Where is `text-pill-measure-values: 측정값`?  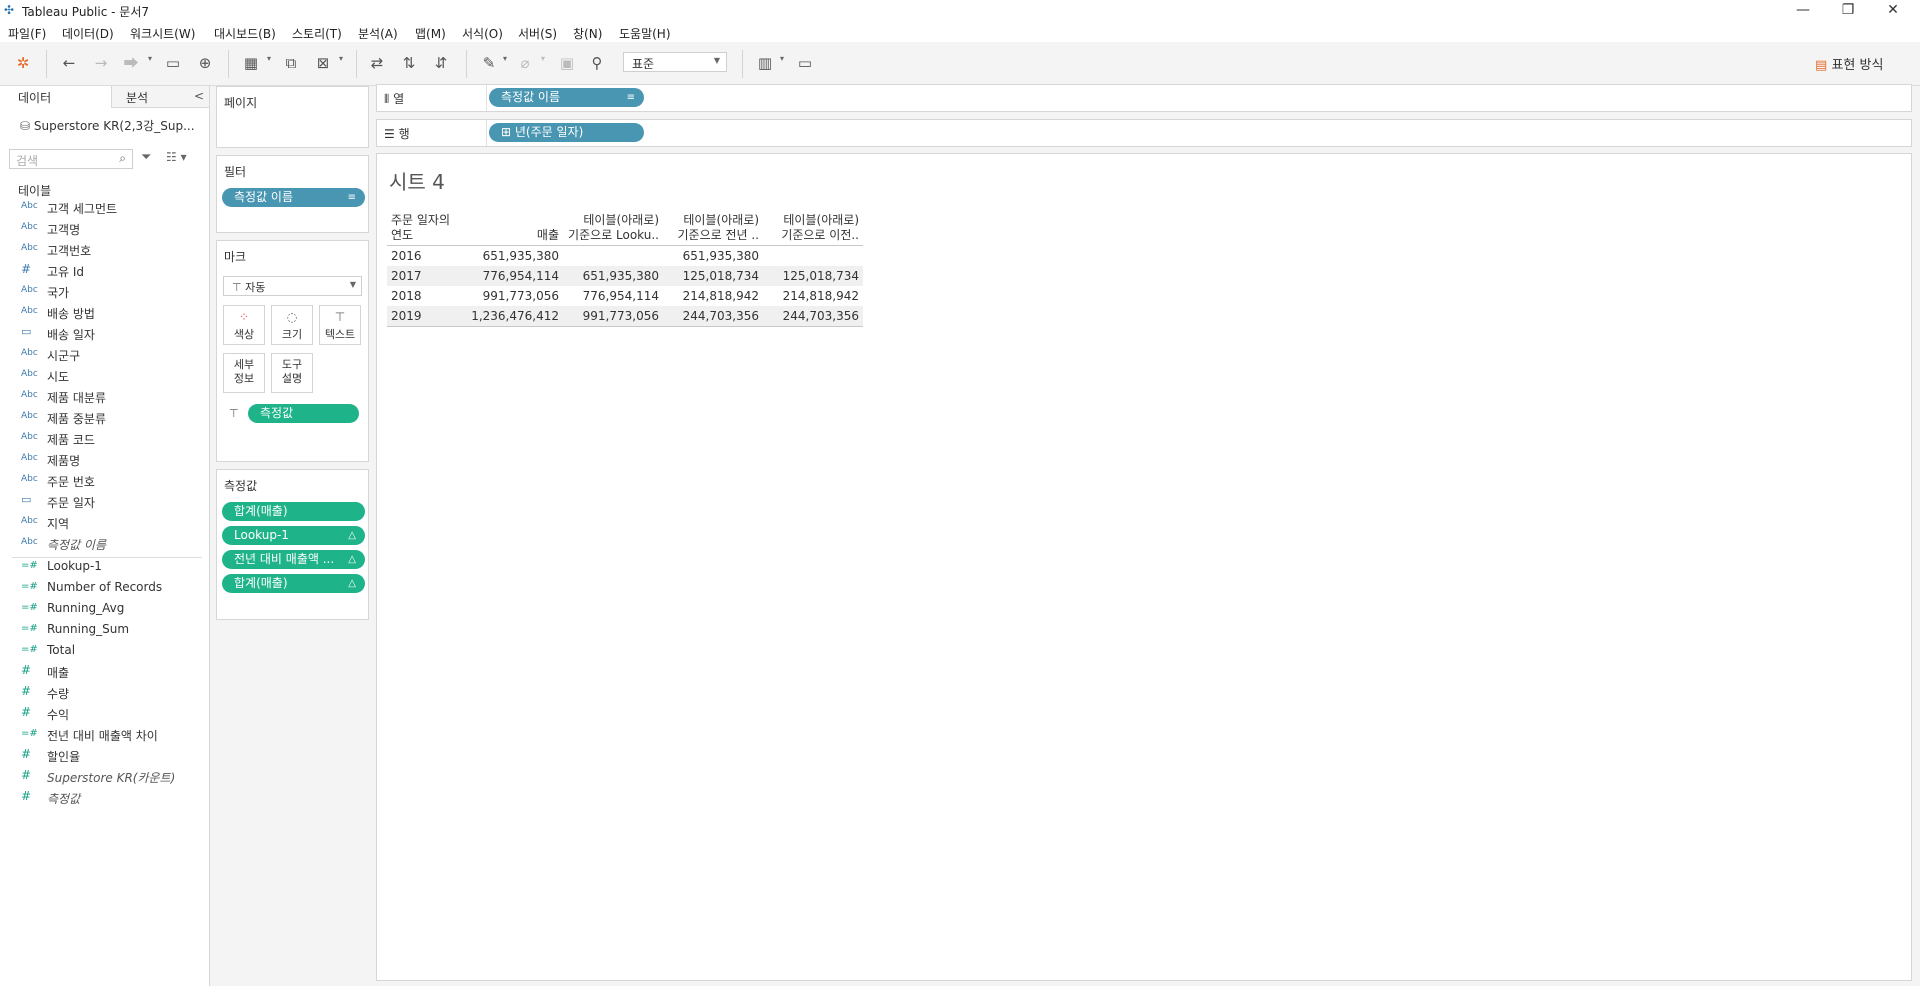 text-pill-measure-values: 측정값 is located at coordinates (303, 413).